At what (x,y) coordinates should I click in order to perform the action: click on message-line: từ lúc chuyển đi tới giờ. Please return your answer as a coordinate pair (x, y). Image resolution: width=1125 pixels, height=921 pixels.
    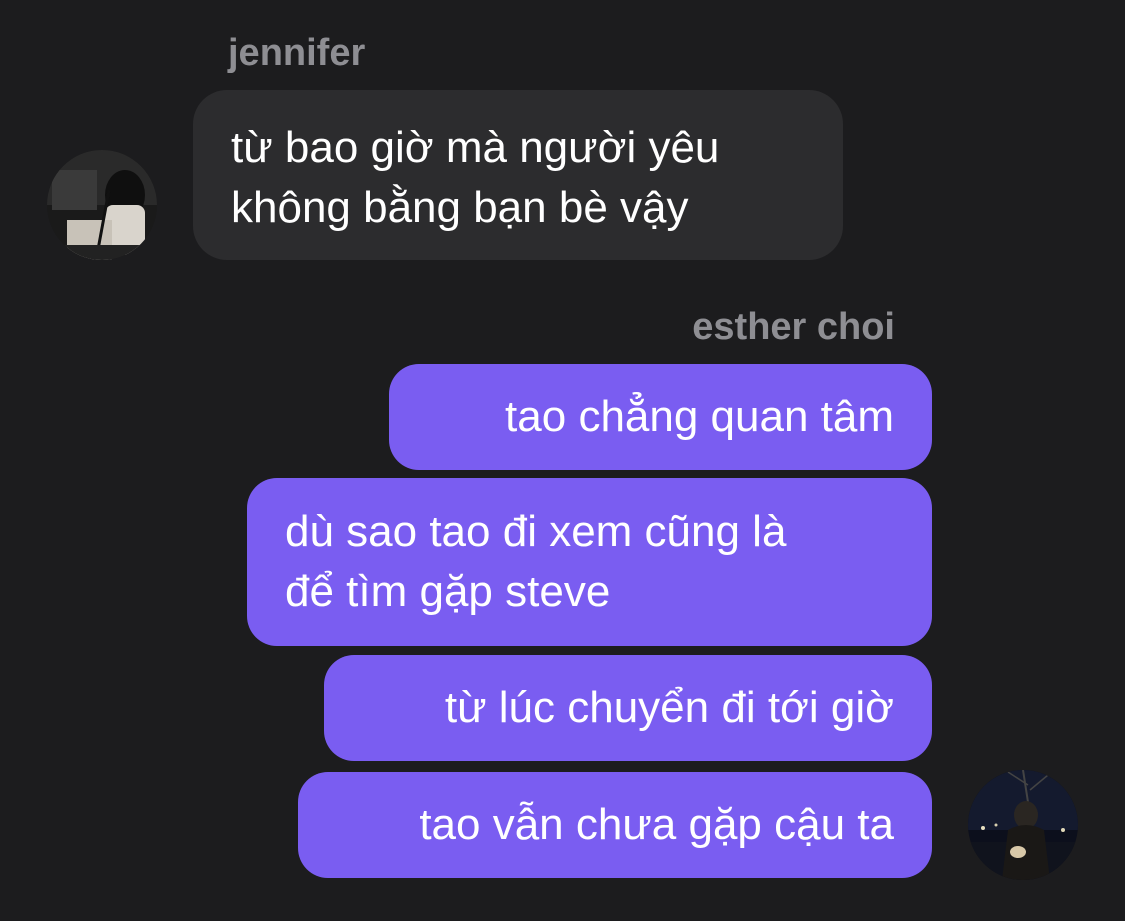
    Looking at the image, I should click on (669, 707).